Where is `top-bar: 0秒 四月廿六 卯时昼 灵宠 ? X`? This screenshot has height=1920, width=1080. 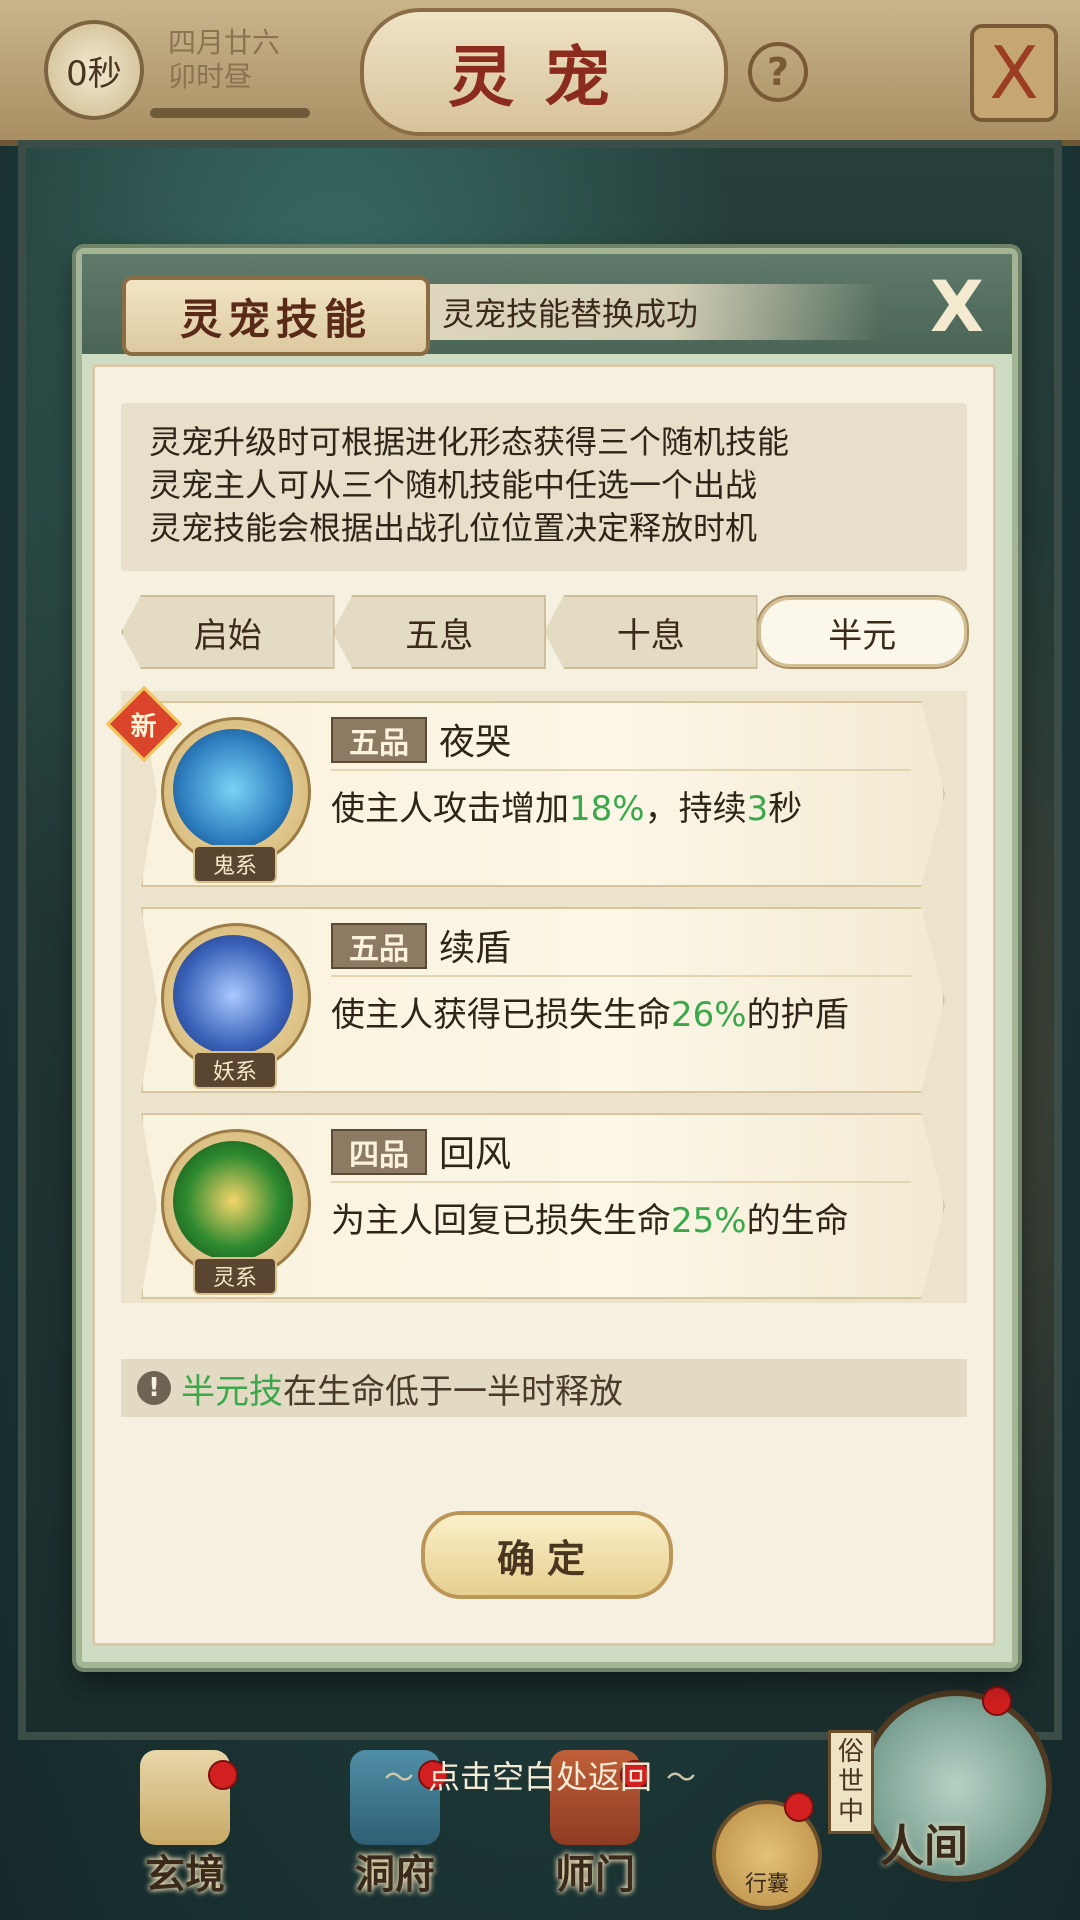
top-bar: 0秒 四月廿六 卯时昼 灵宠 ? X is located at coordinates (540, 73).